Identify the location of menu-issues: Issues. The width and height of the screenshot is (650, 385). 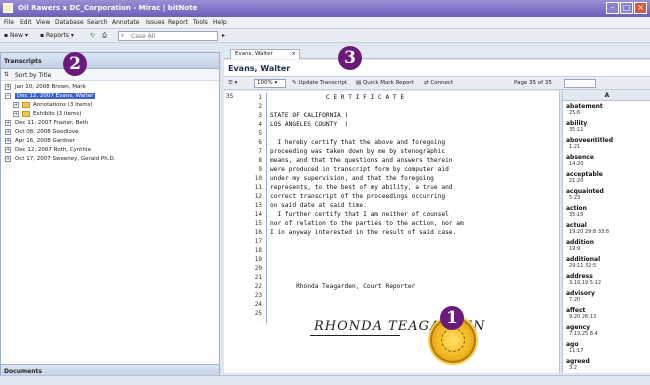
(155, 22).